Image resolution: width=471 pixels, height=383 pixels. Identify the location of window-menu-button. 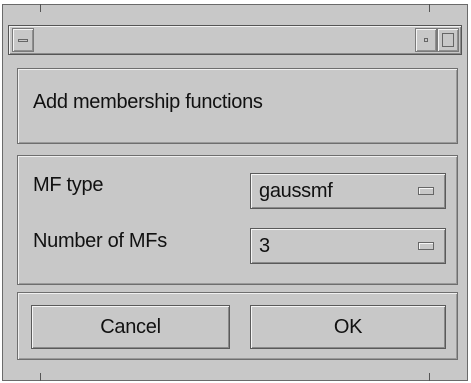
(23, 40).